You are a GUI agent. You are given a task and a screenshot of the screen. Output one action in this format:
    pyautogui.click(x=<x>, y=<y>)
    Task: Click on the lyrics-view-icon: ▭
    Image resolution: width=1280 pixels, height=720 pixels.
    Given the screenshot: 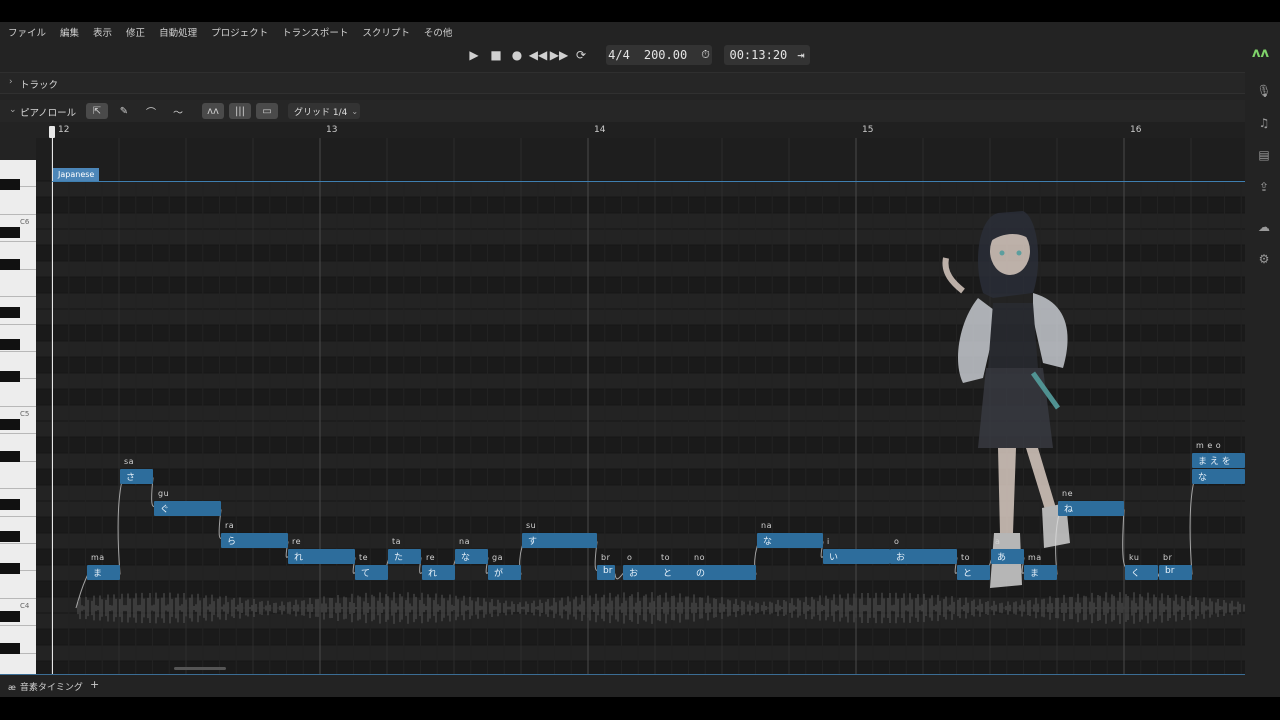 What is the action you would take?
    pyautogui.click(x=267, y=111)
    